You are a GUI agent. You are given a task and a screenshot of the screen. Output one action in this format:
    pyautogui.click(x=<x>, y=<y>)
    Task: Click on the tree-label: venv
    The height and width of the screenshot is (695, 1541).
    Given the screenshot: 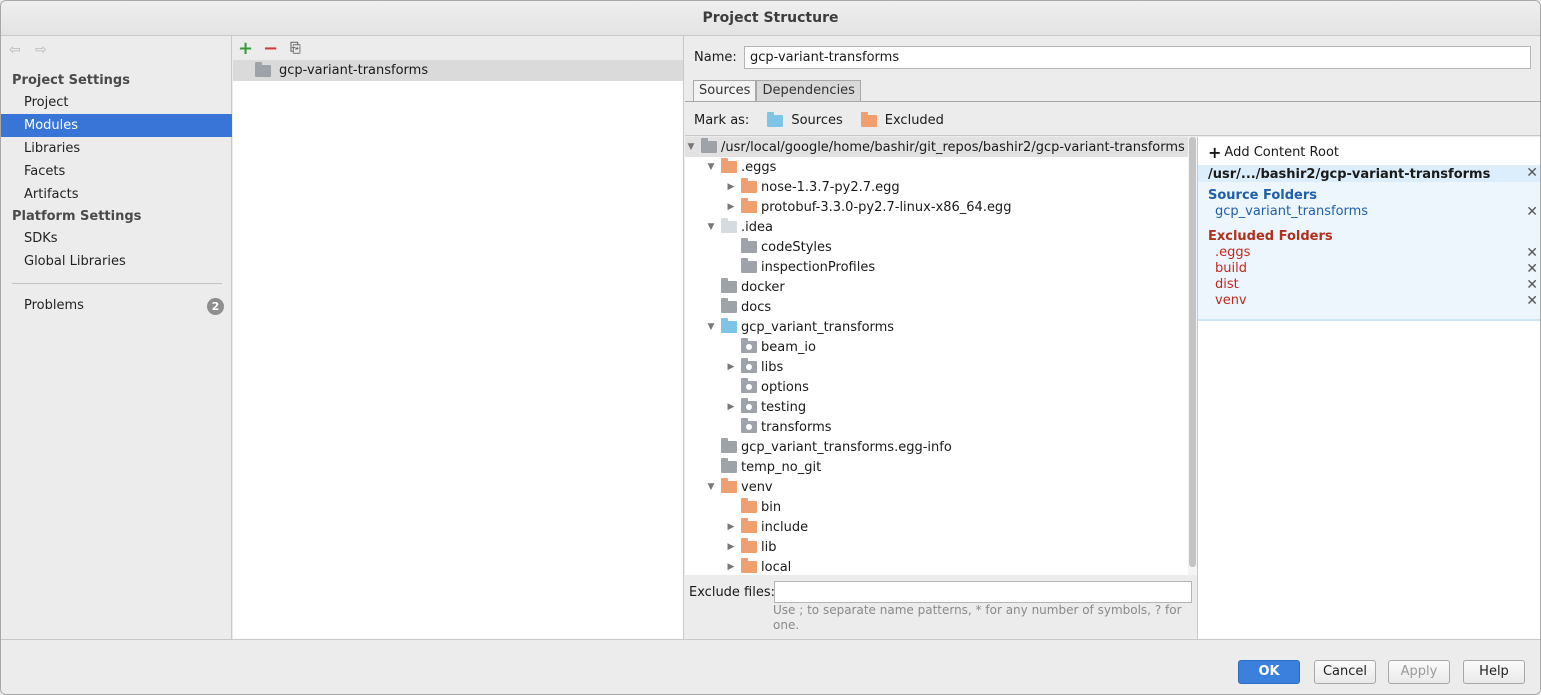 What is the action you would take?
    pyautogui.click(x=757, y=487)
    